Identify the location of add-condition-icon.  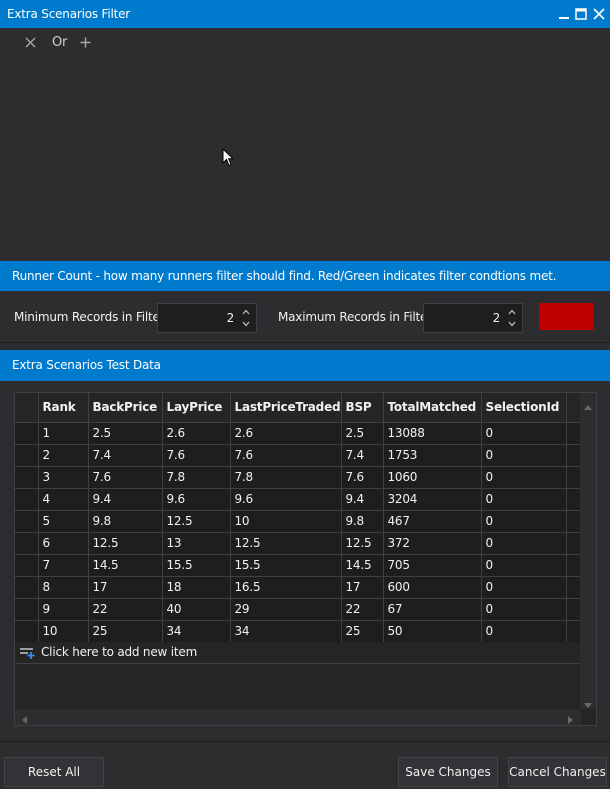
(85, 44).